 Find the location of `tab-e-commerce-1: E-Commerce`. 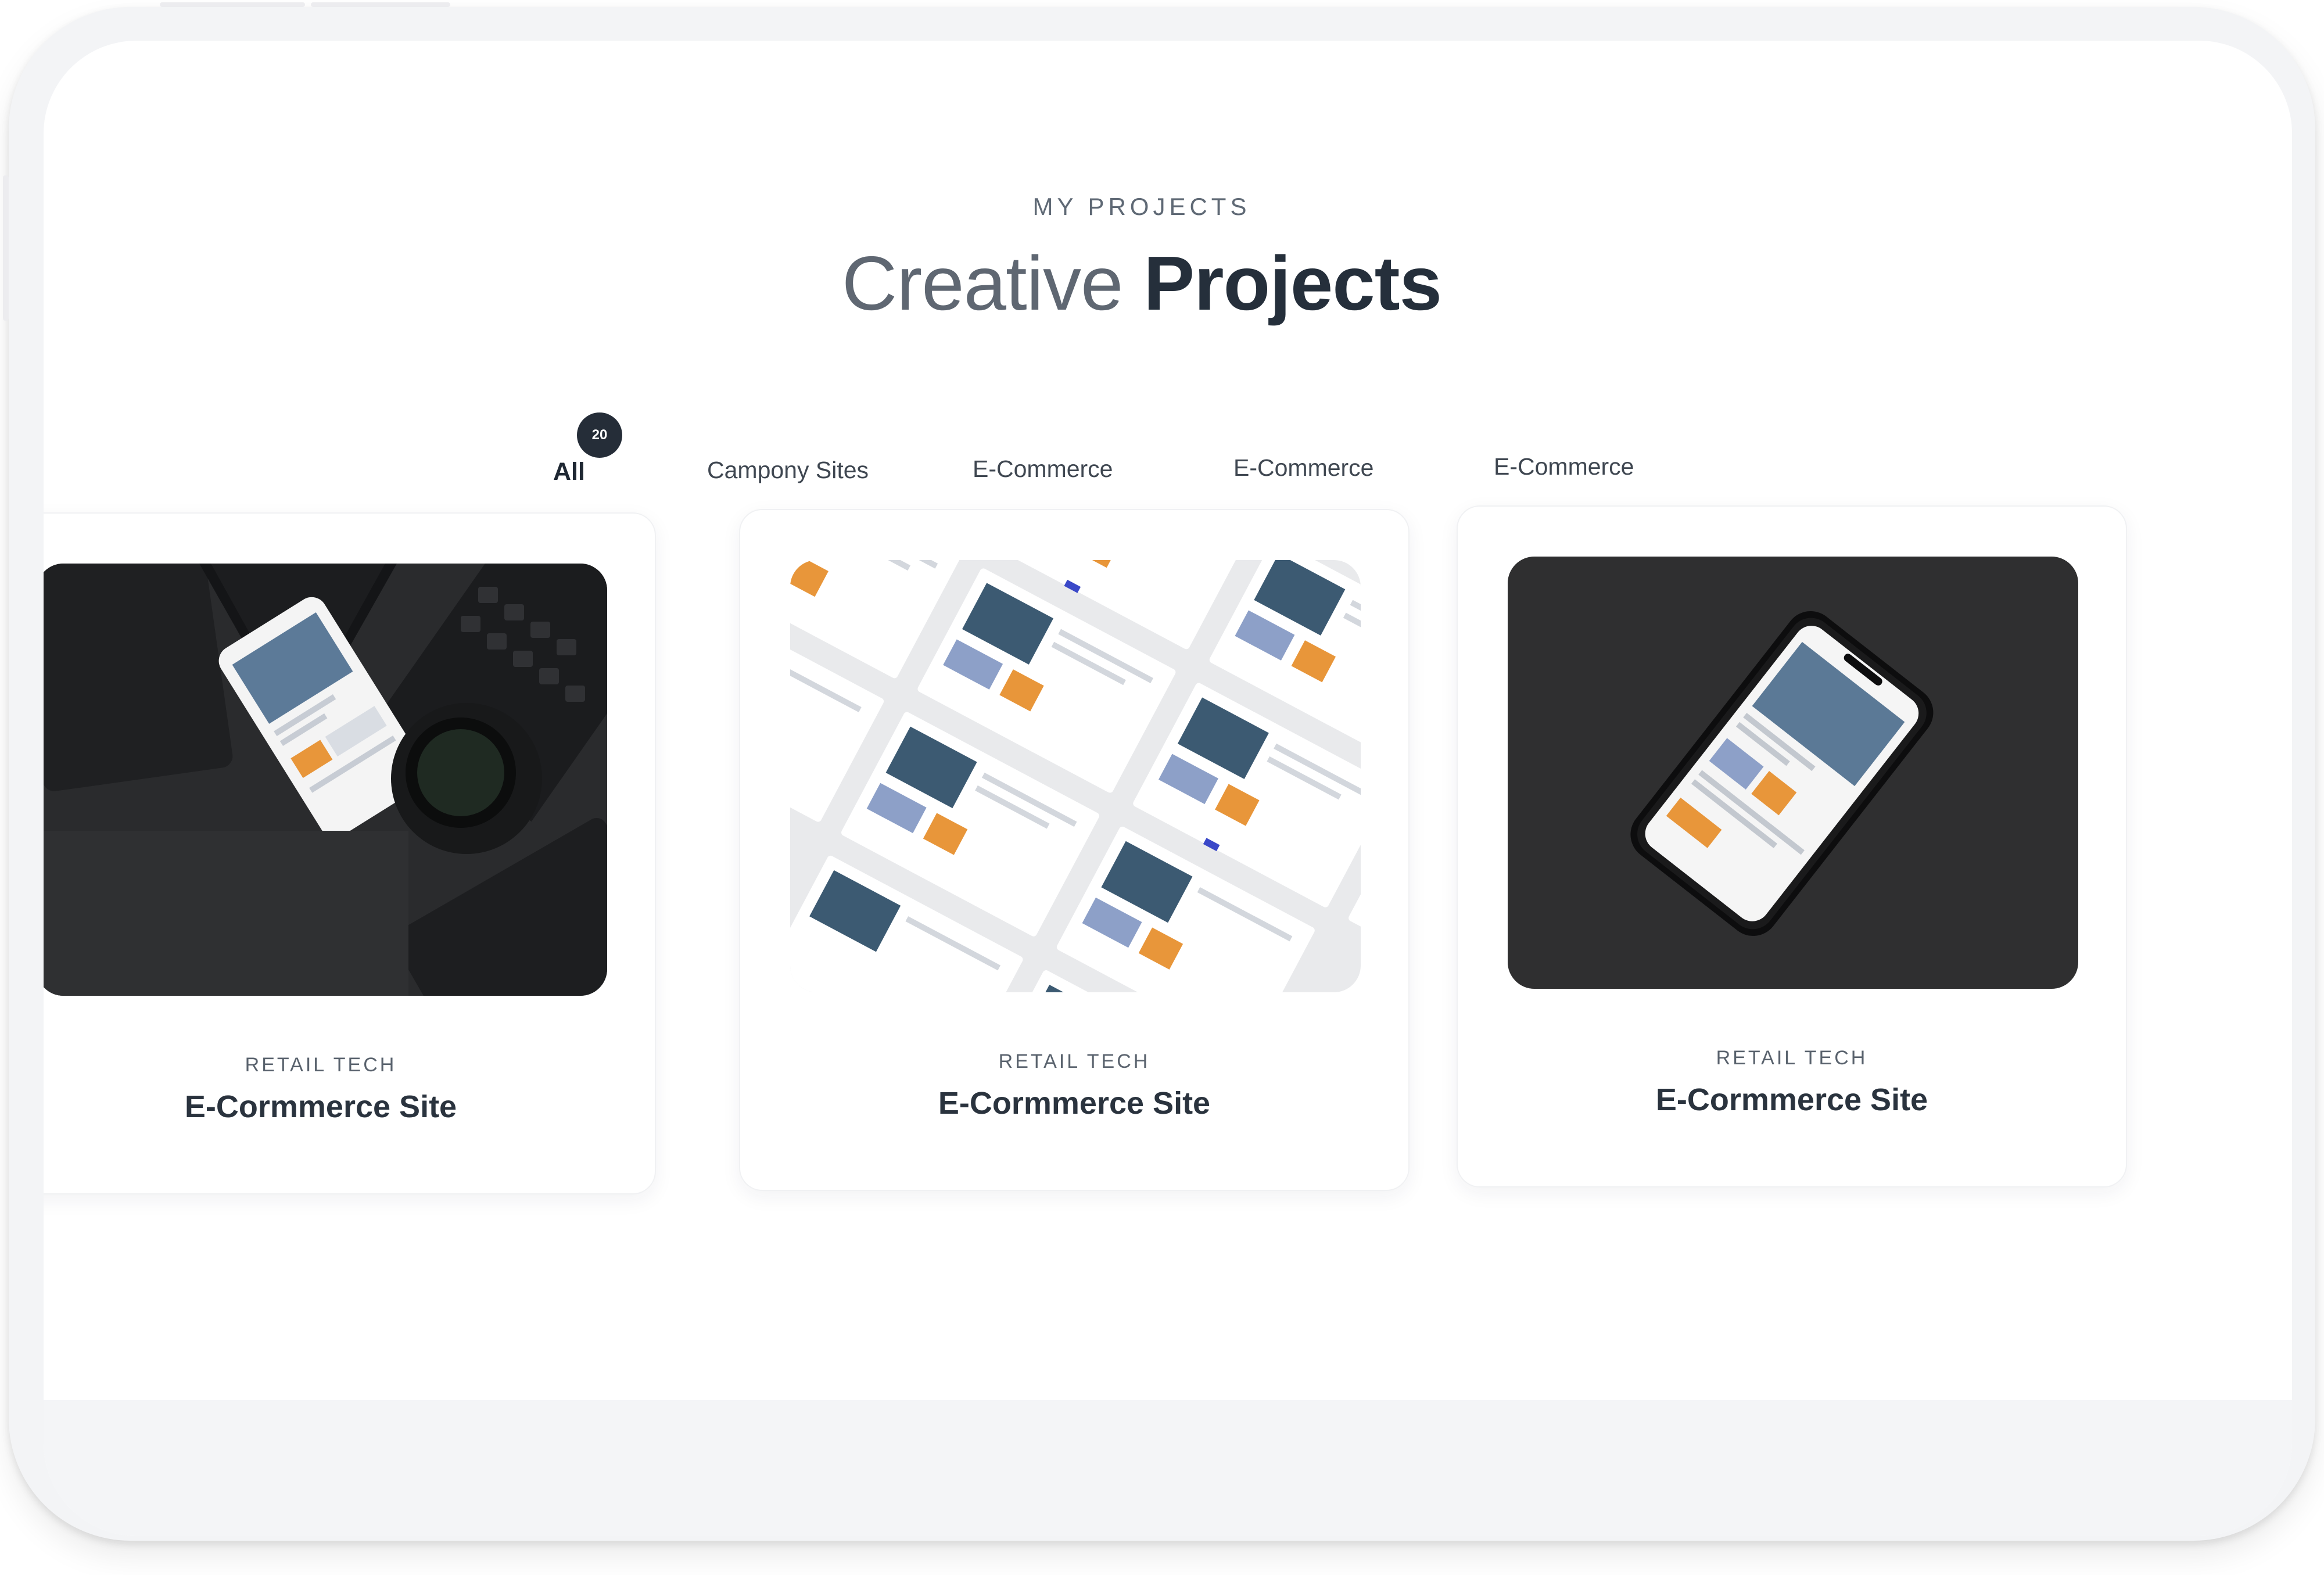

tab-e-commerce-1: E-Commerce is located at coordinates (1043, 469).